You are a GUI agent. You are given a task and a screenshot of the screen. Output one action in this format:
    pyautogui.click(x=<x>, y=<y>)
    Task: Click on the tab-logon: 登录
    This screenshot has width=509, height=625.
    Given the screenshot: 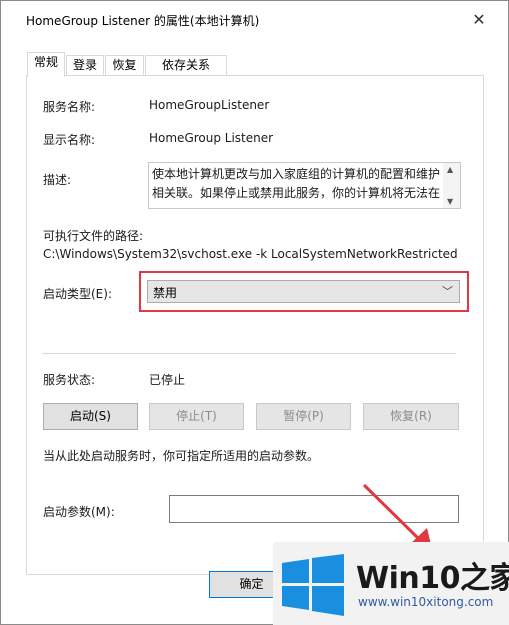 What is the action you would take?
    pyautogui.click(x=85, y=65)
    